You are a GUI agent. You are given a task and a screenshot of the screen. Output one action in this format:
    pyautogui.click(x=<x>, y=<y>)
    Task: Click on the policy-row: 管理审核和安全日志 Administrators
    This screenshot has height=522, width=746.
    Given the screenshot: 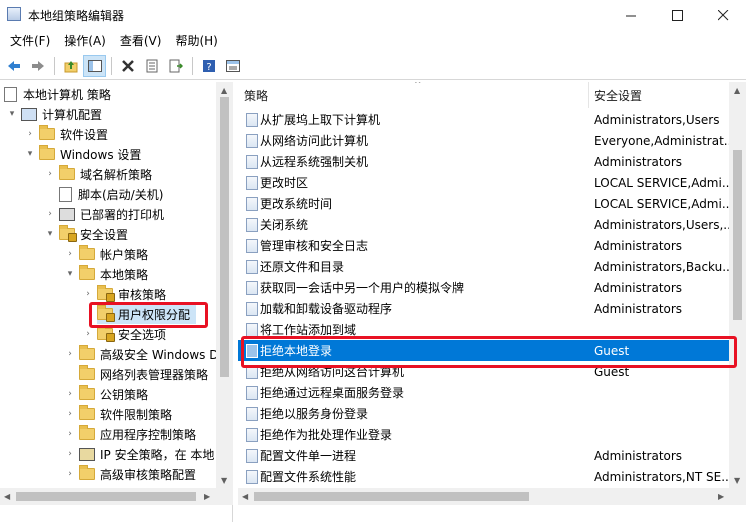 What is the action you would take?
    pyautogui.click(x=485, y=245)
    